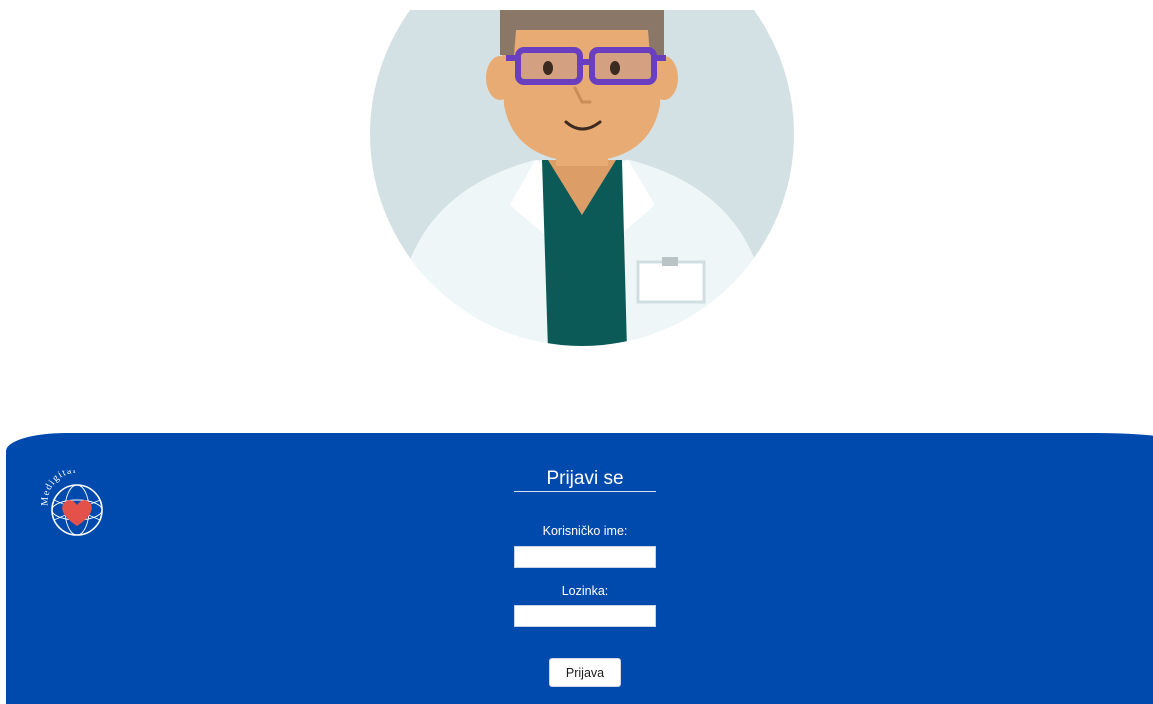  Describe the element at coordinates (585, 478) in the screenshot. I see `login-form-title: Prijavi se` at that location.